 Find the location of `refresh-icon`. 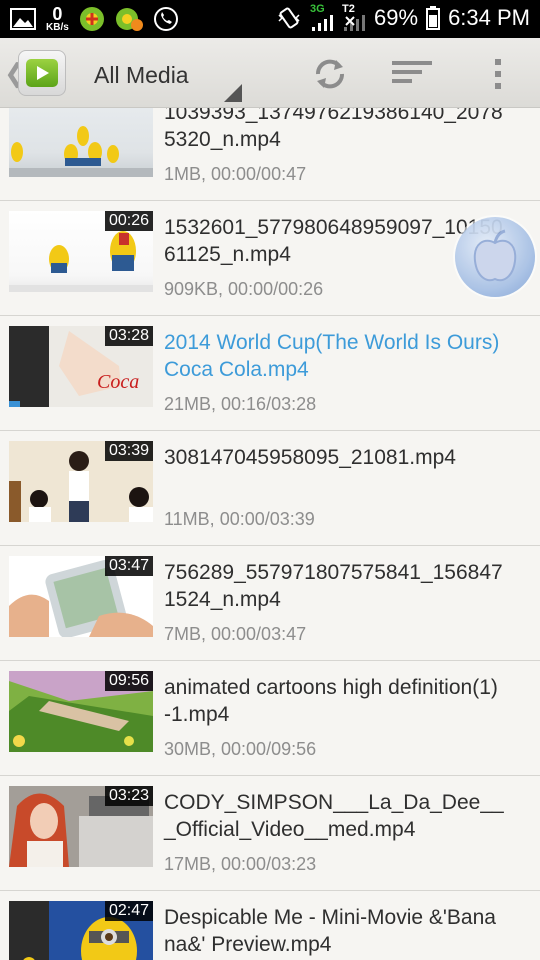

refresh-icon is located at coordinates (330, 74).